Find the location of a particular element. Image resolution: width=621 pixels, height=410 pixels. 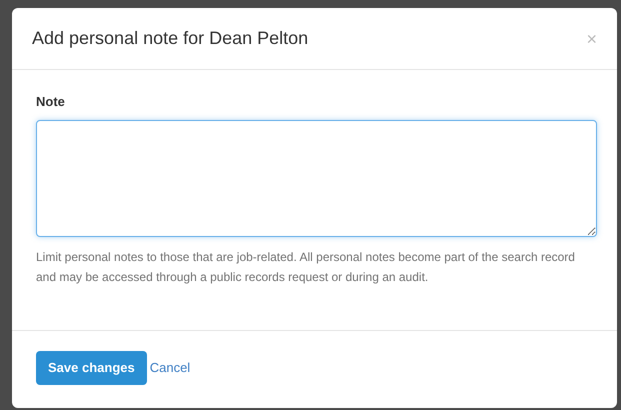

save-button: Save changes is located at coordinates (91, 368).